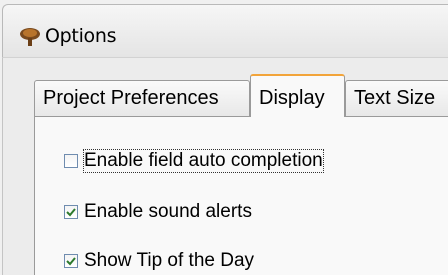 The image size is (448, 275). I want to click on enable-field-auto-completion-option: Enable field auto completion, so click(194, 161).